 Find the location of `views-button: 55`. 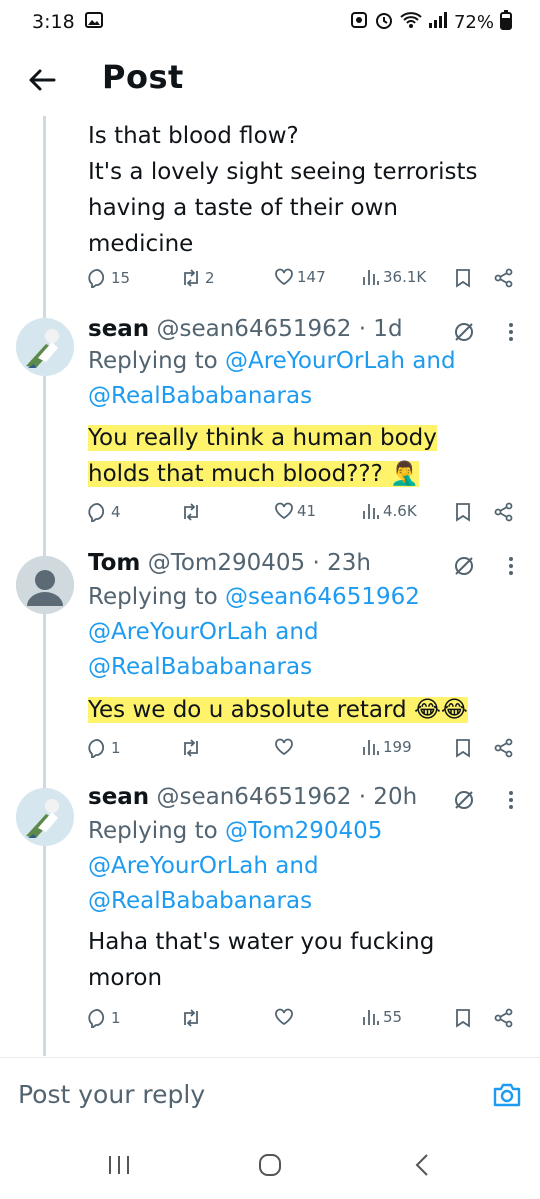

views-button: 55 is located at coordinates (382, 1017).